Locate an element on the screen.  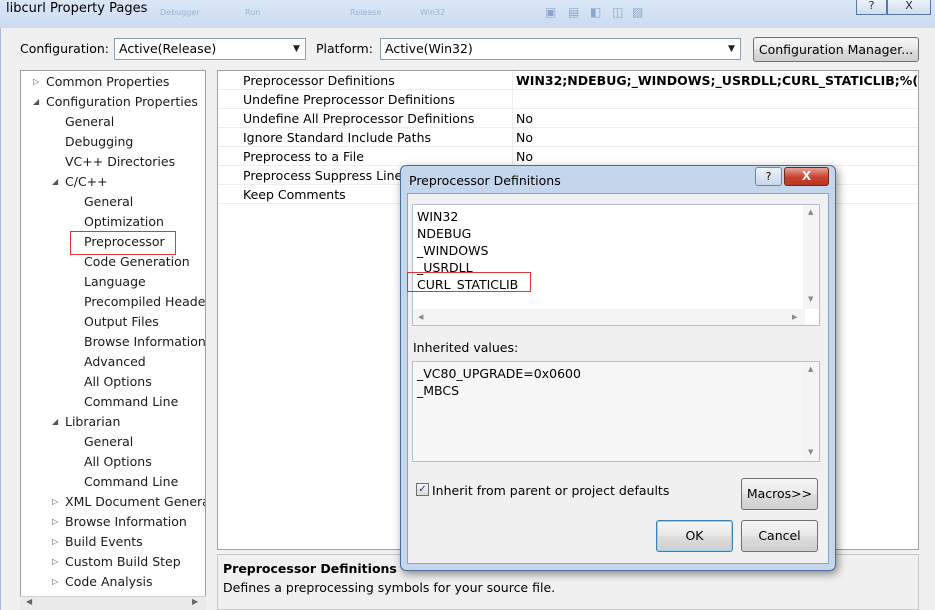
ok-button: OK is located at coordinates (694, 536).